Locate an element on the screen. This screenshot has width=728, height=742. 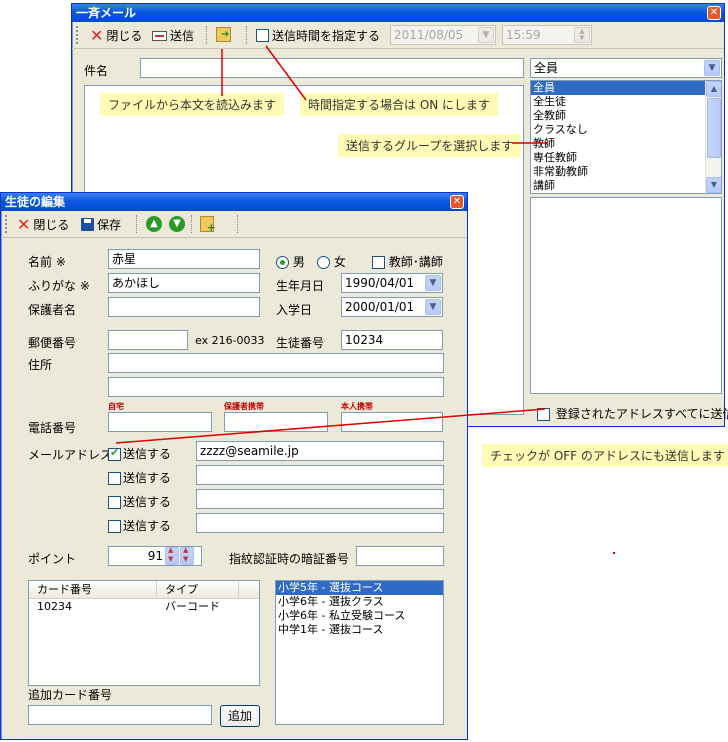
card-table-header: カード番号 タイプ is located at coordinates (144, 590).